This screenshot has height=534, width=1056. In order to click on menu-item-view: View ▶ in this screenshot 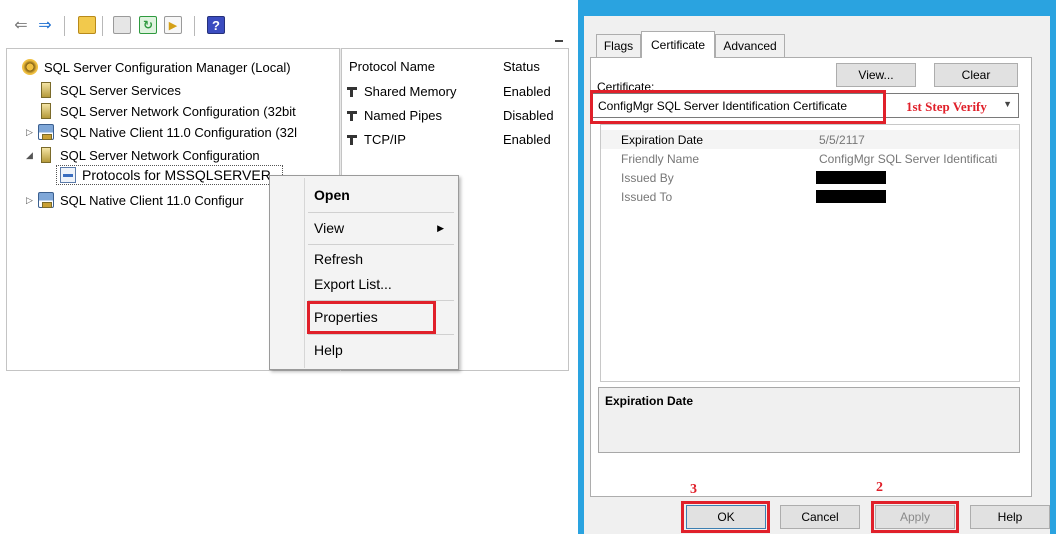, I will do `click(384, 228)`.